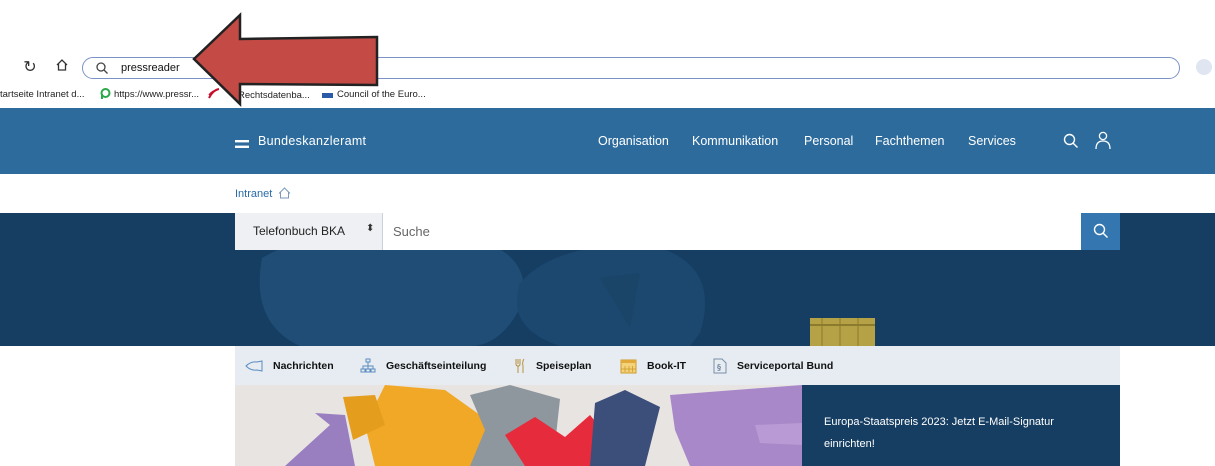  Describe the element at coordinates (299, 231) in the screenshot. I see `search-scope-value: Telefonbuch BKA` at that location.